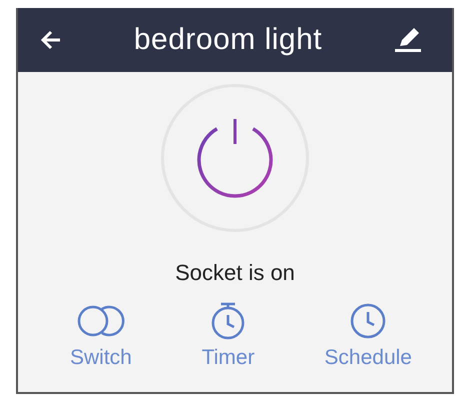  I want to click on toggle-icon, so click(100, 321).